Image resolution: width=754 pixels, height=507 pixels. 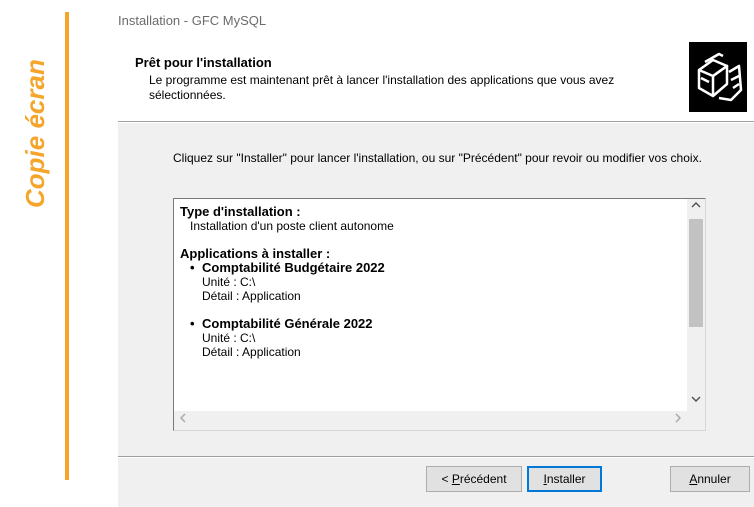 What do you see at coordinates (183, 420) in the screenshot?
I see `chevron-left-icon` at bounding box center [183, 420].